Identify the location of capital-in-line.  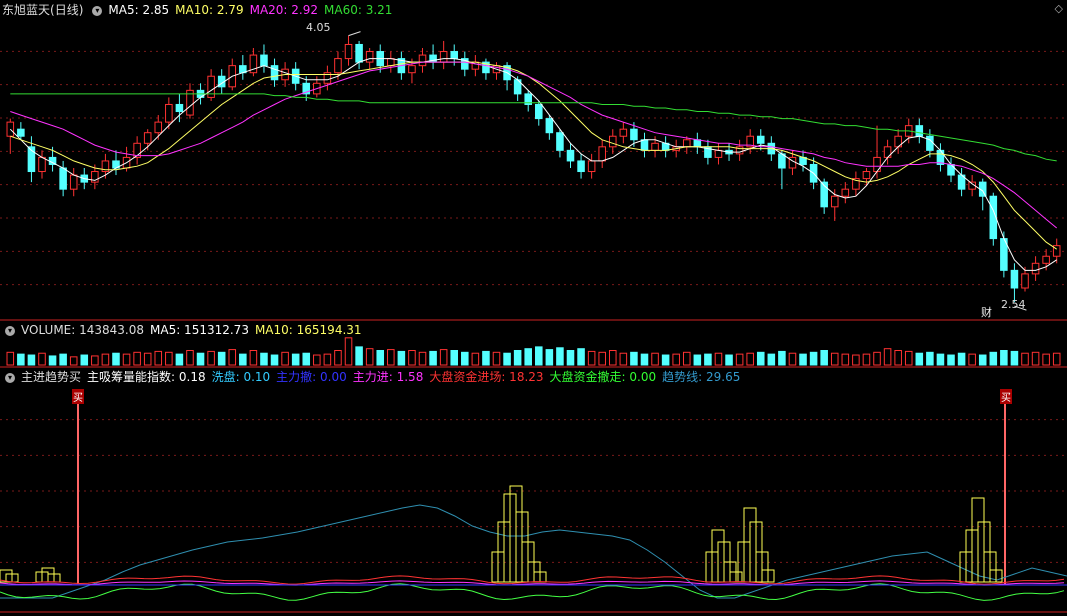
(532, 580).